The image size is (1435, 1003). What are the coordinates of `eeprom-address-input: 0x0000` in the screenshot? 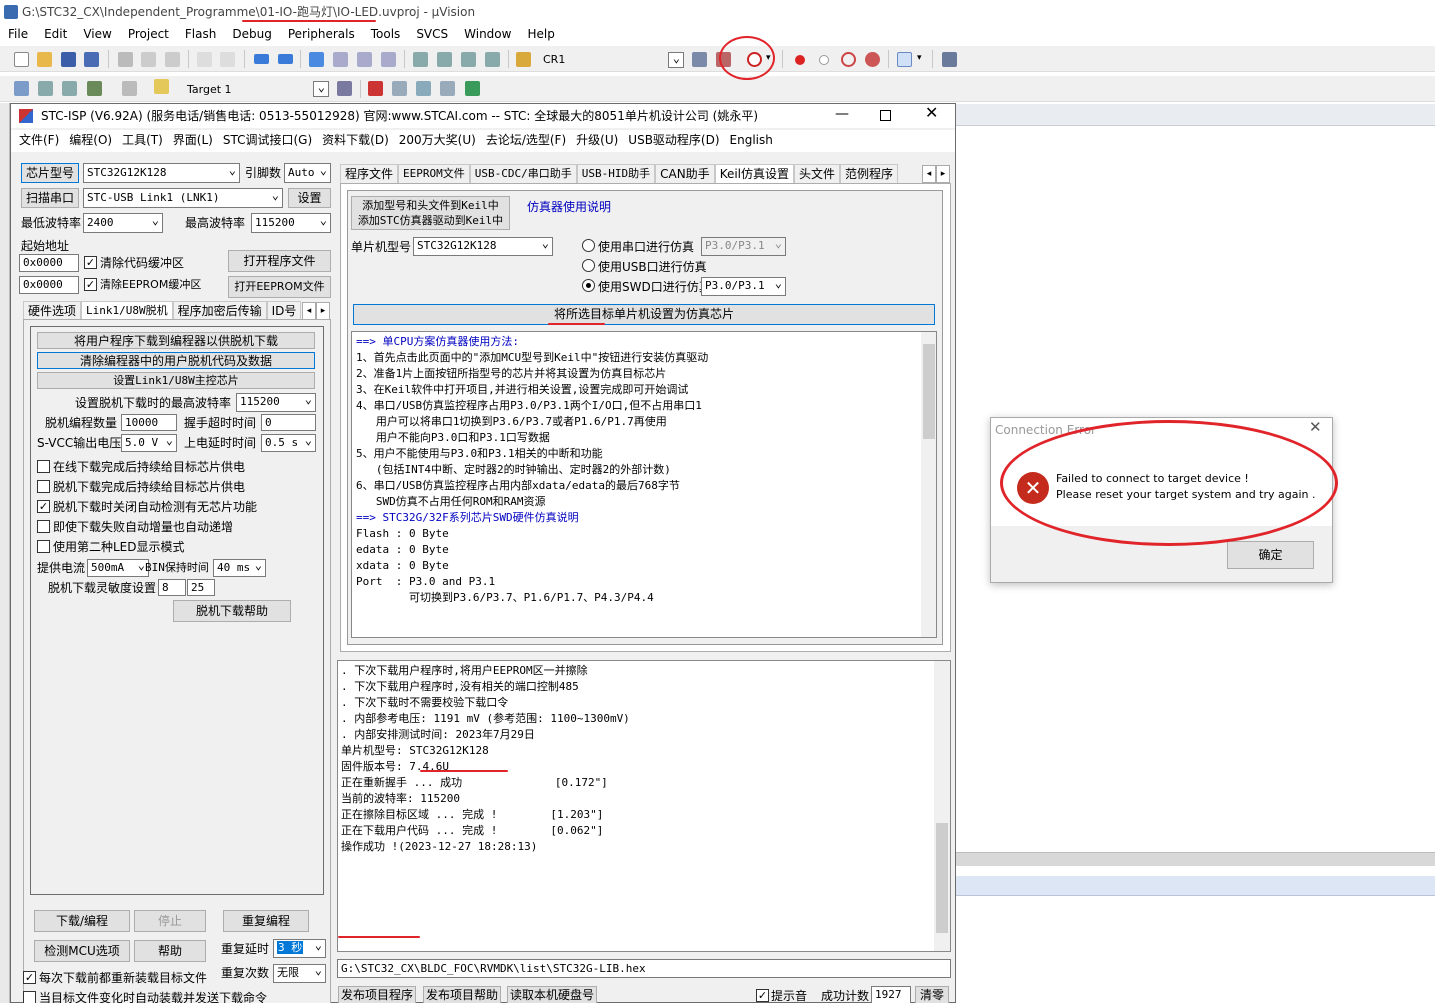 It's located at (49, 285).